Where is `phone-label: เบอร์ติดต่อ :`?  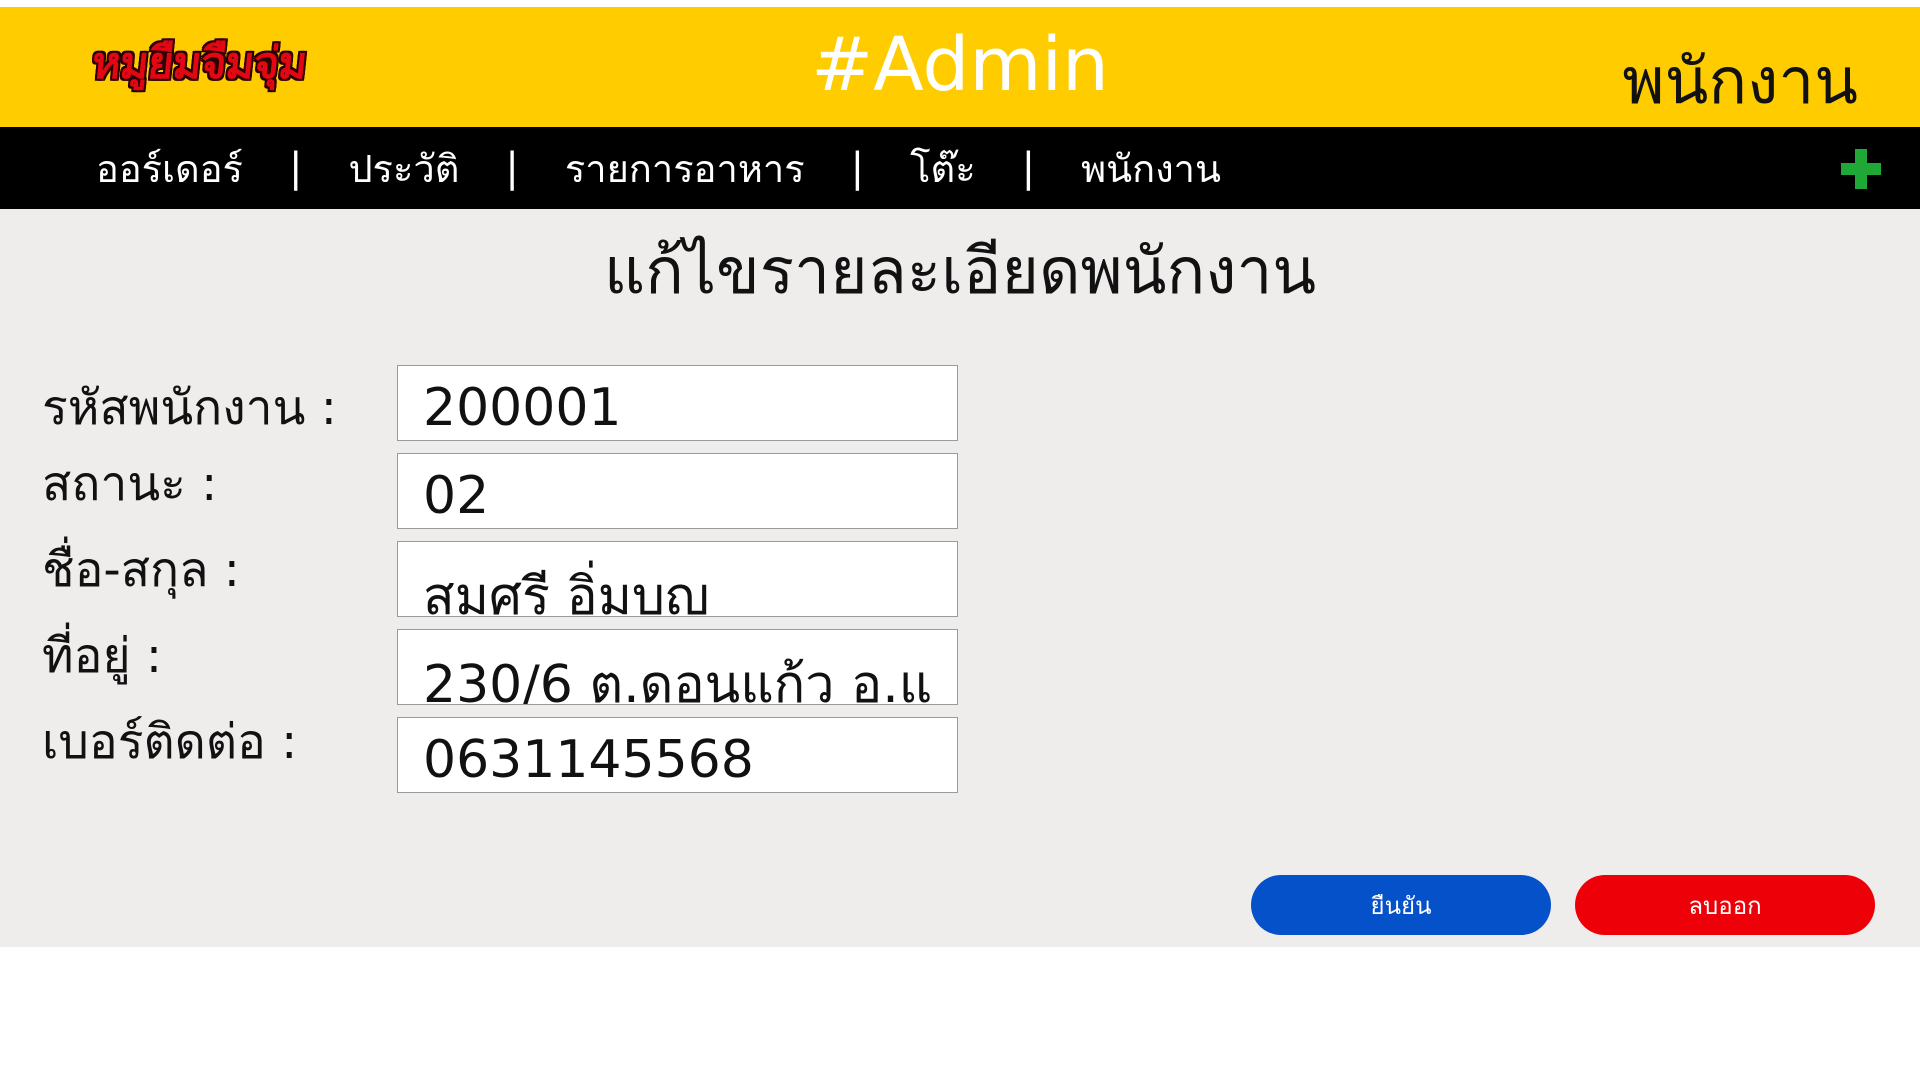 phone-label: เบอร์ติดต่อ : is located at coordinates (170, 742).